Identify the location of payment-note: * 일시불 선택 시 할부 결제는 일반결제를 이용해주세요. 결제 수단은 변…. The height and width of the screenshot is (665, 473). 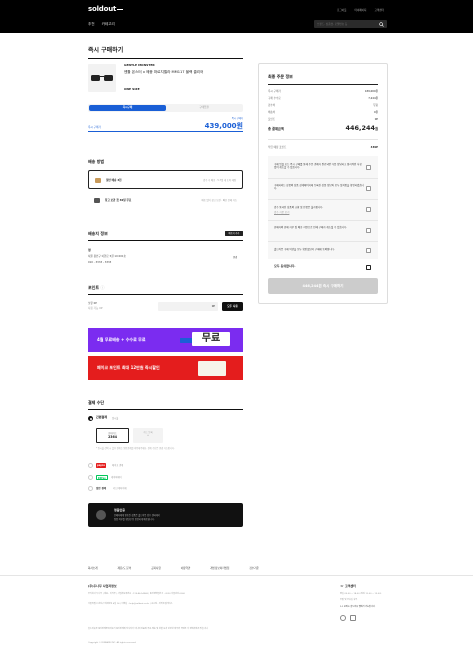
(135, 448).